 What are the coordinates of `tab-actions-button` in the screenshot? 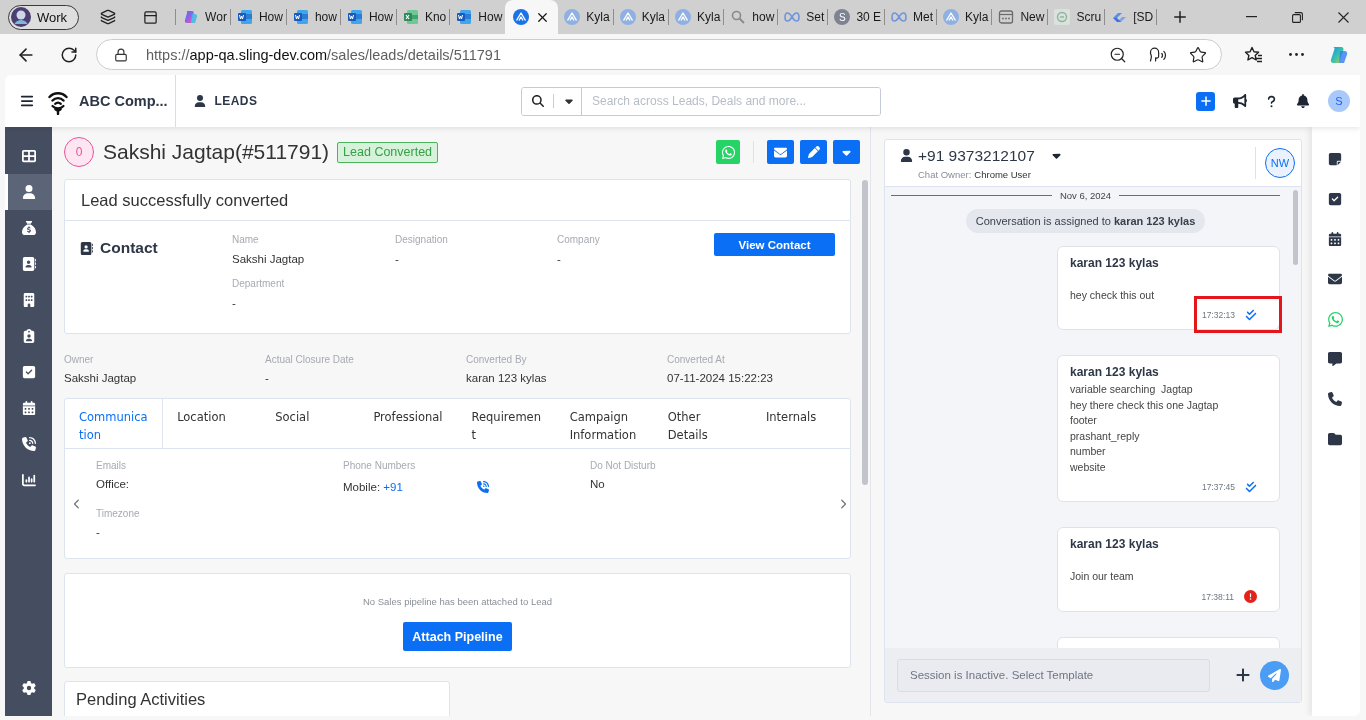 It's located at (151, 17).